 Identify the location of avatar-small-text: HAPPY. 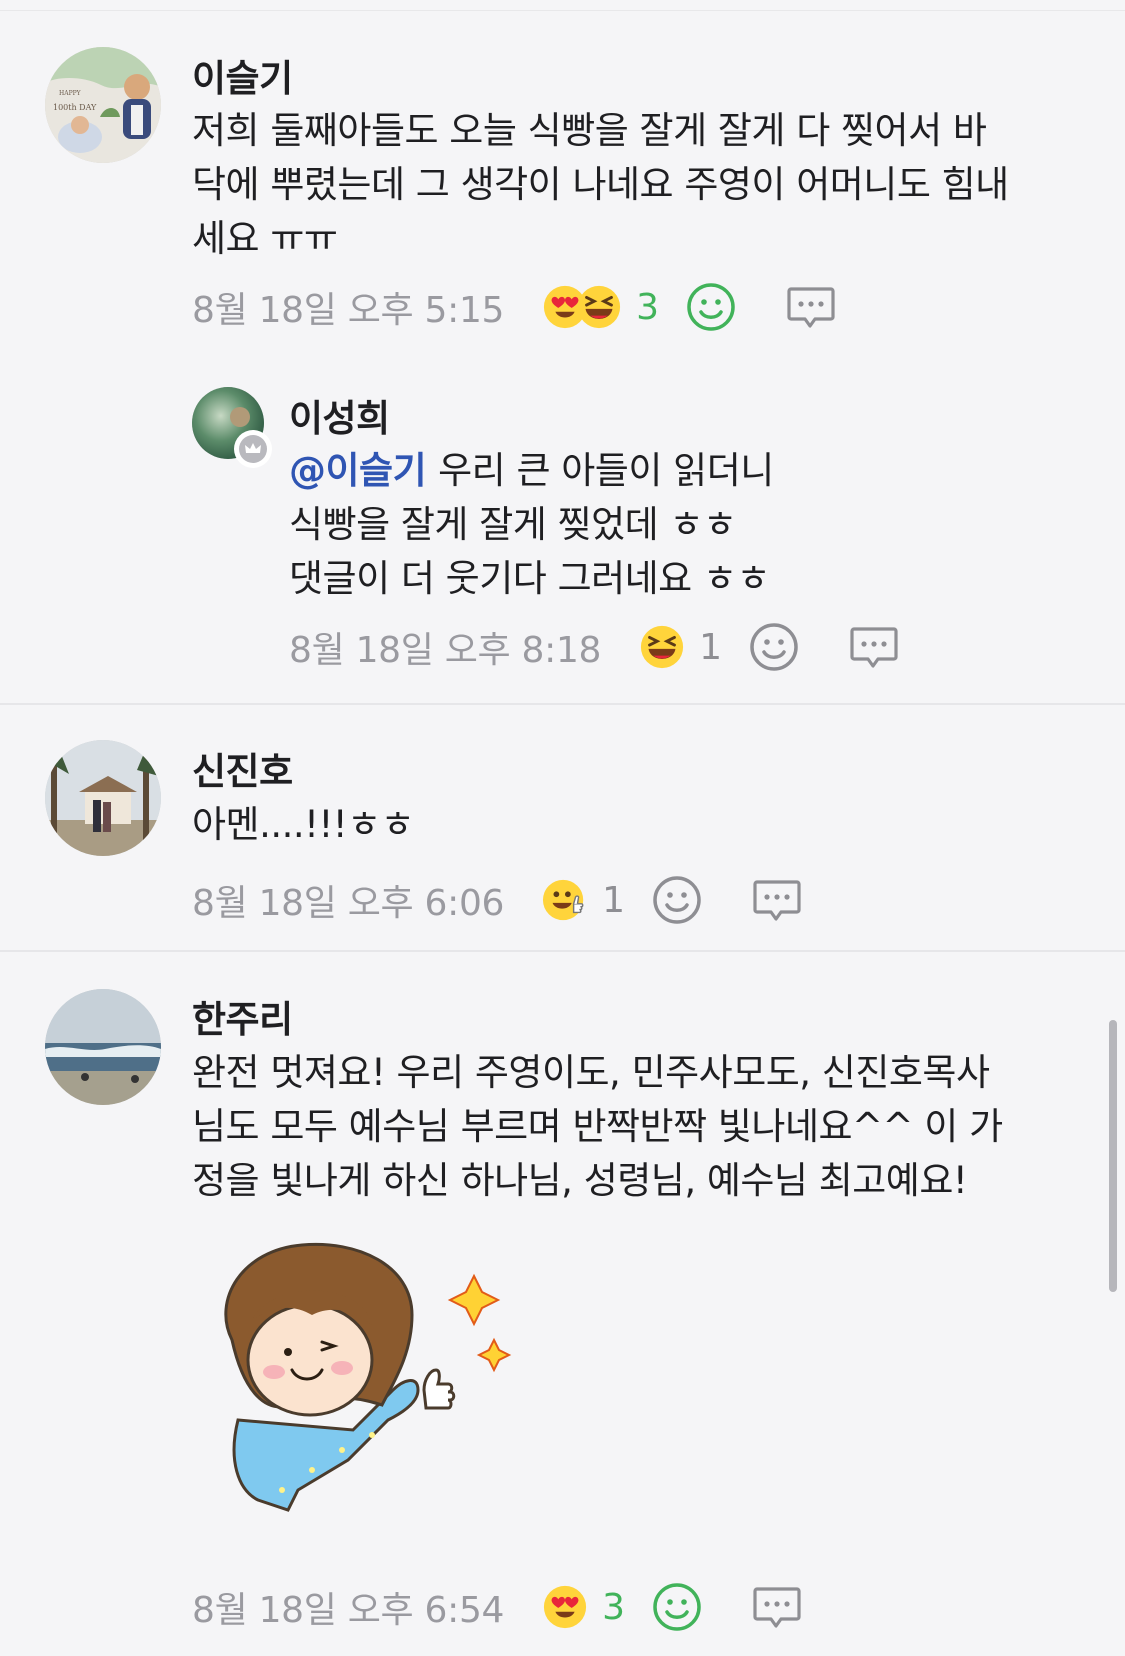
(70, 93).